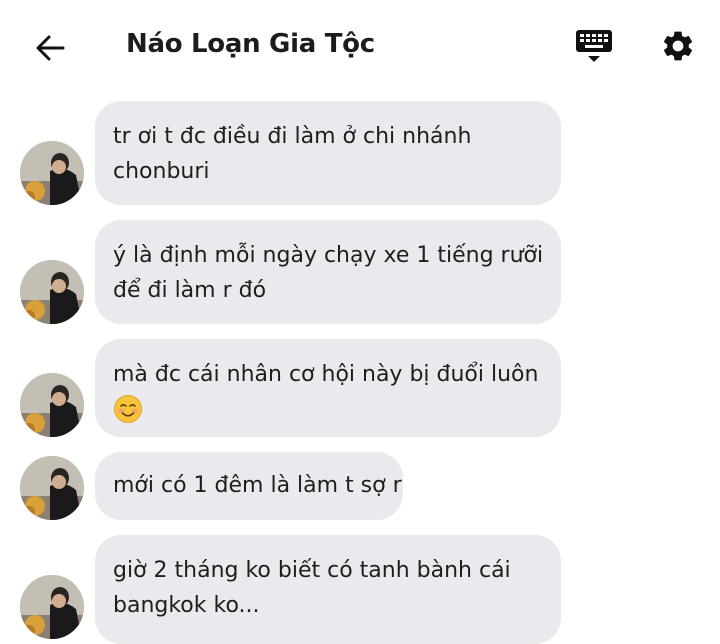  I want to click on chat-title: Náo Loạn Gia Tộc, so click(250, 44).